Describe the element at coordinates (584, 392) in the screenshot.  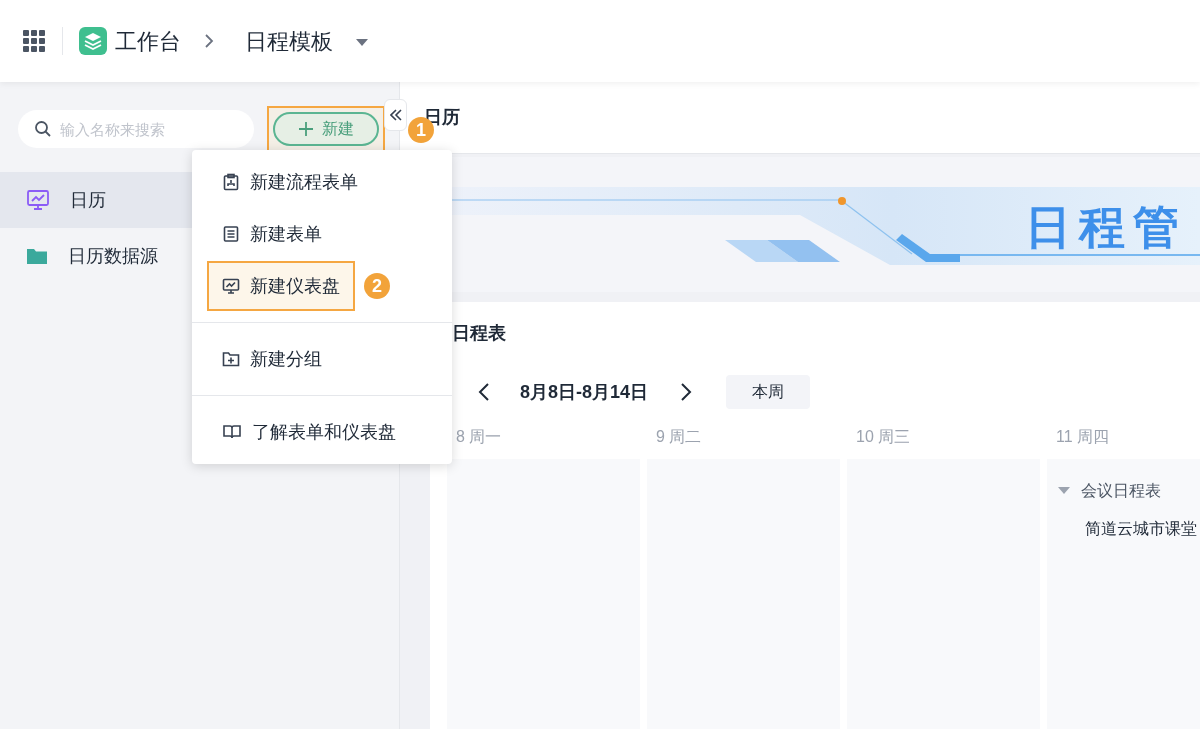
I see `date-range: 8月8日-8月14日` at that location.